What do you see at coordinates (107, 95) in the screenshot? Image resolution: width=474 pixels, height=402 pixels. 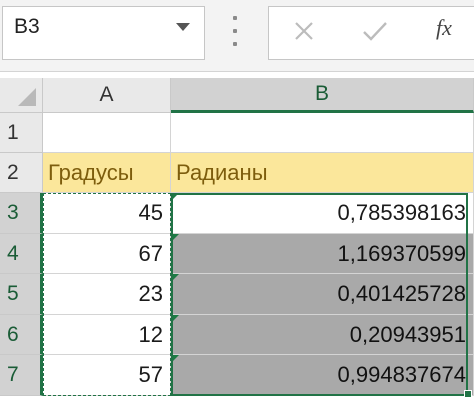 I see `column-header-a: A` at bounding box center [107, 95].